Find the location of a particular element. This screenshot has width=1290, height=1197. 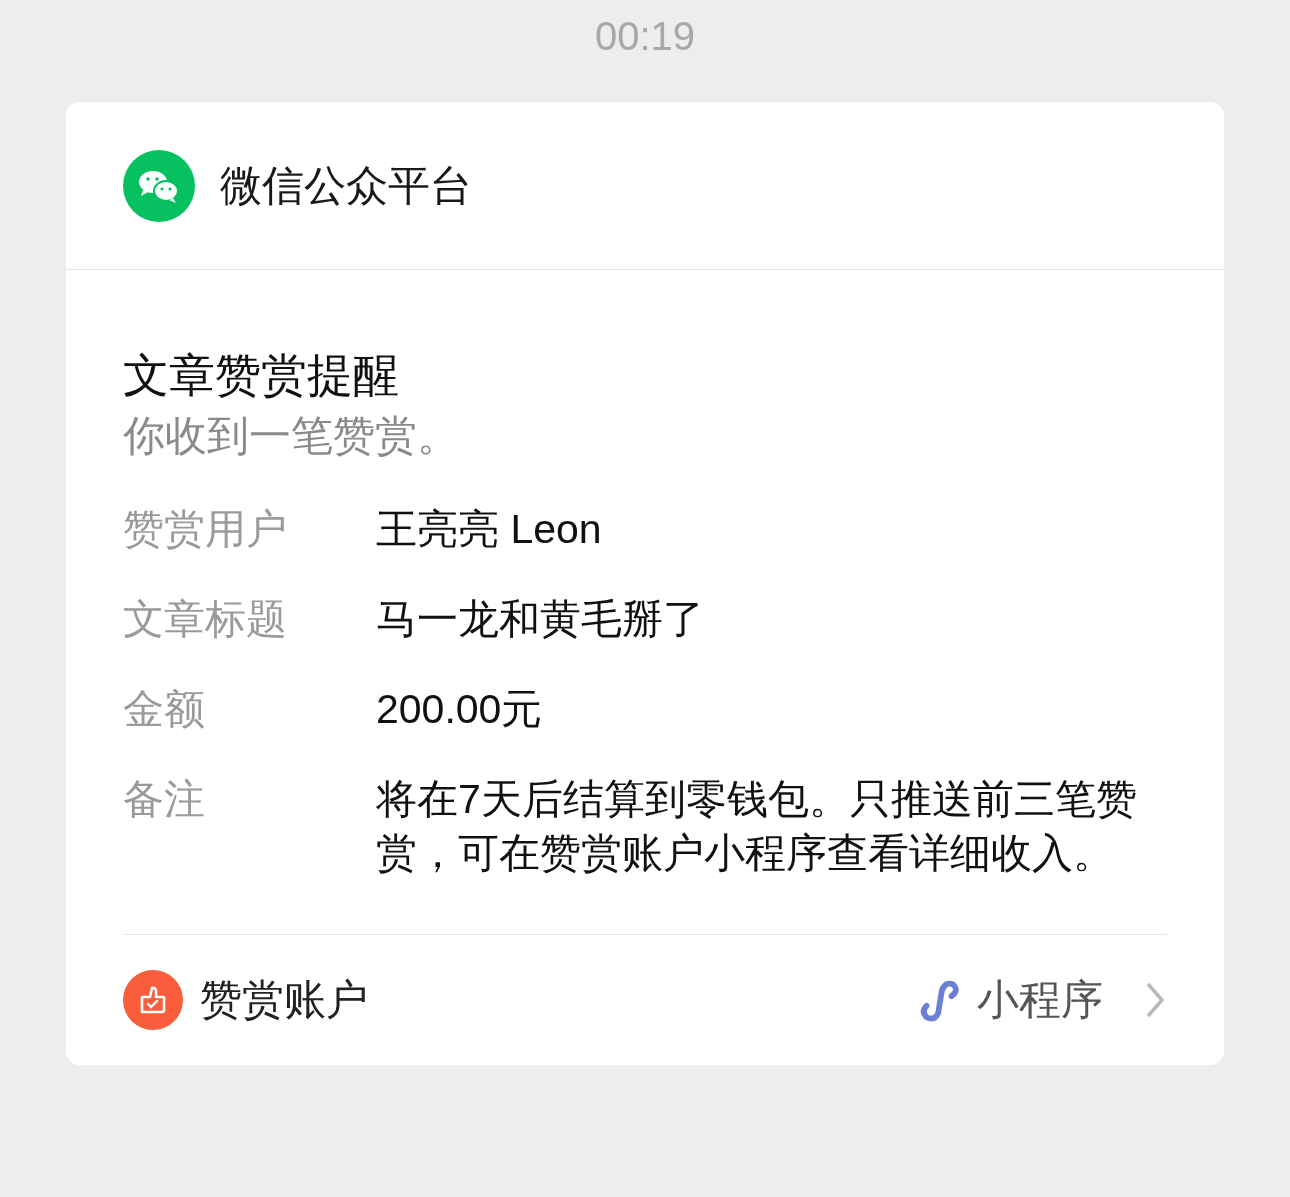

field-label: 文章标题 is located at coordinates (205, 619).